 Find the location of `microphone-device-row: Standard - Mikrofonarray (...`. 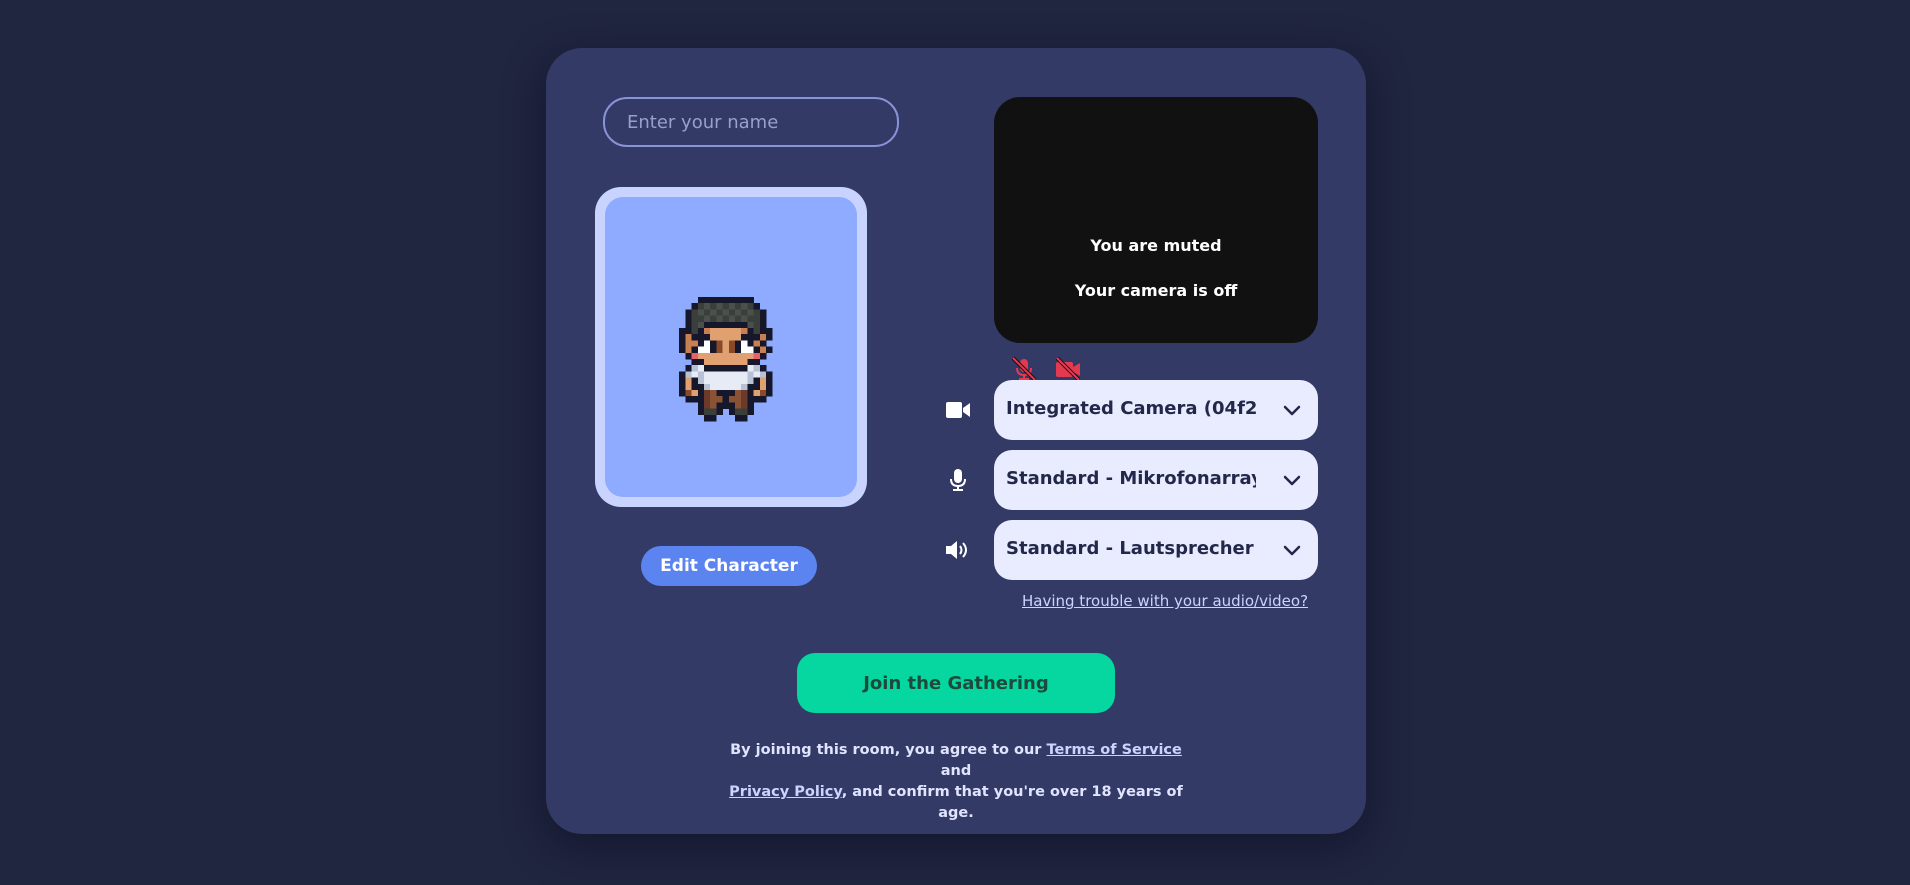

microphone-device-row: Standard - Mikrofonarray (... is located at coordinates (1131, 480).